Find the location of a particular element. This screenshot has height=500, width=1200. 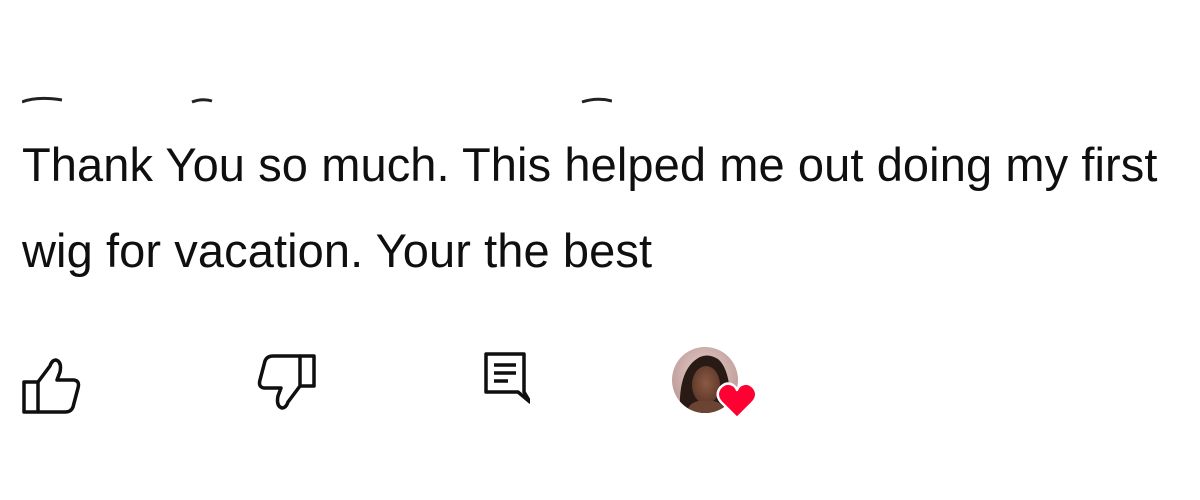

thumbs-down-icon is located at coordinates (287, 381).